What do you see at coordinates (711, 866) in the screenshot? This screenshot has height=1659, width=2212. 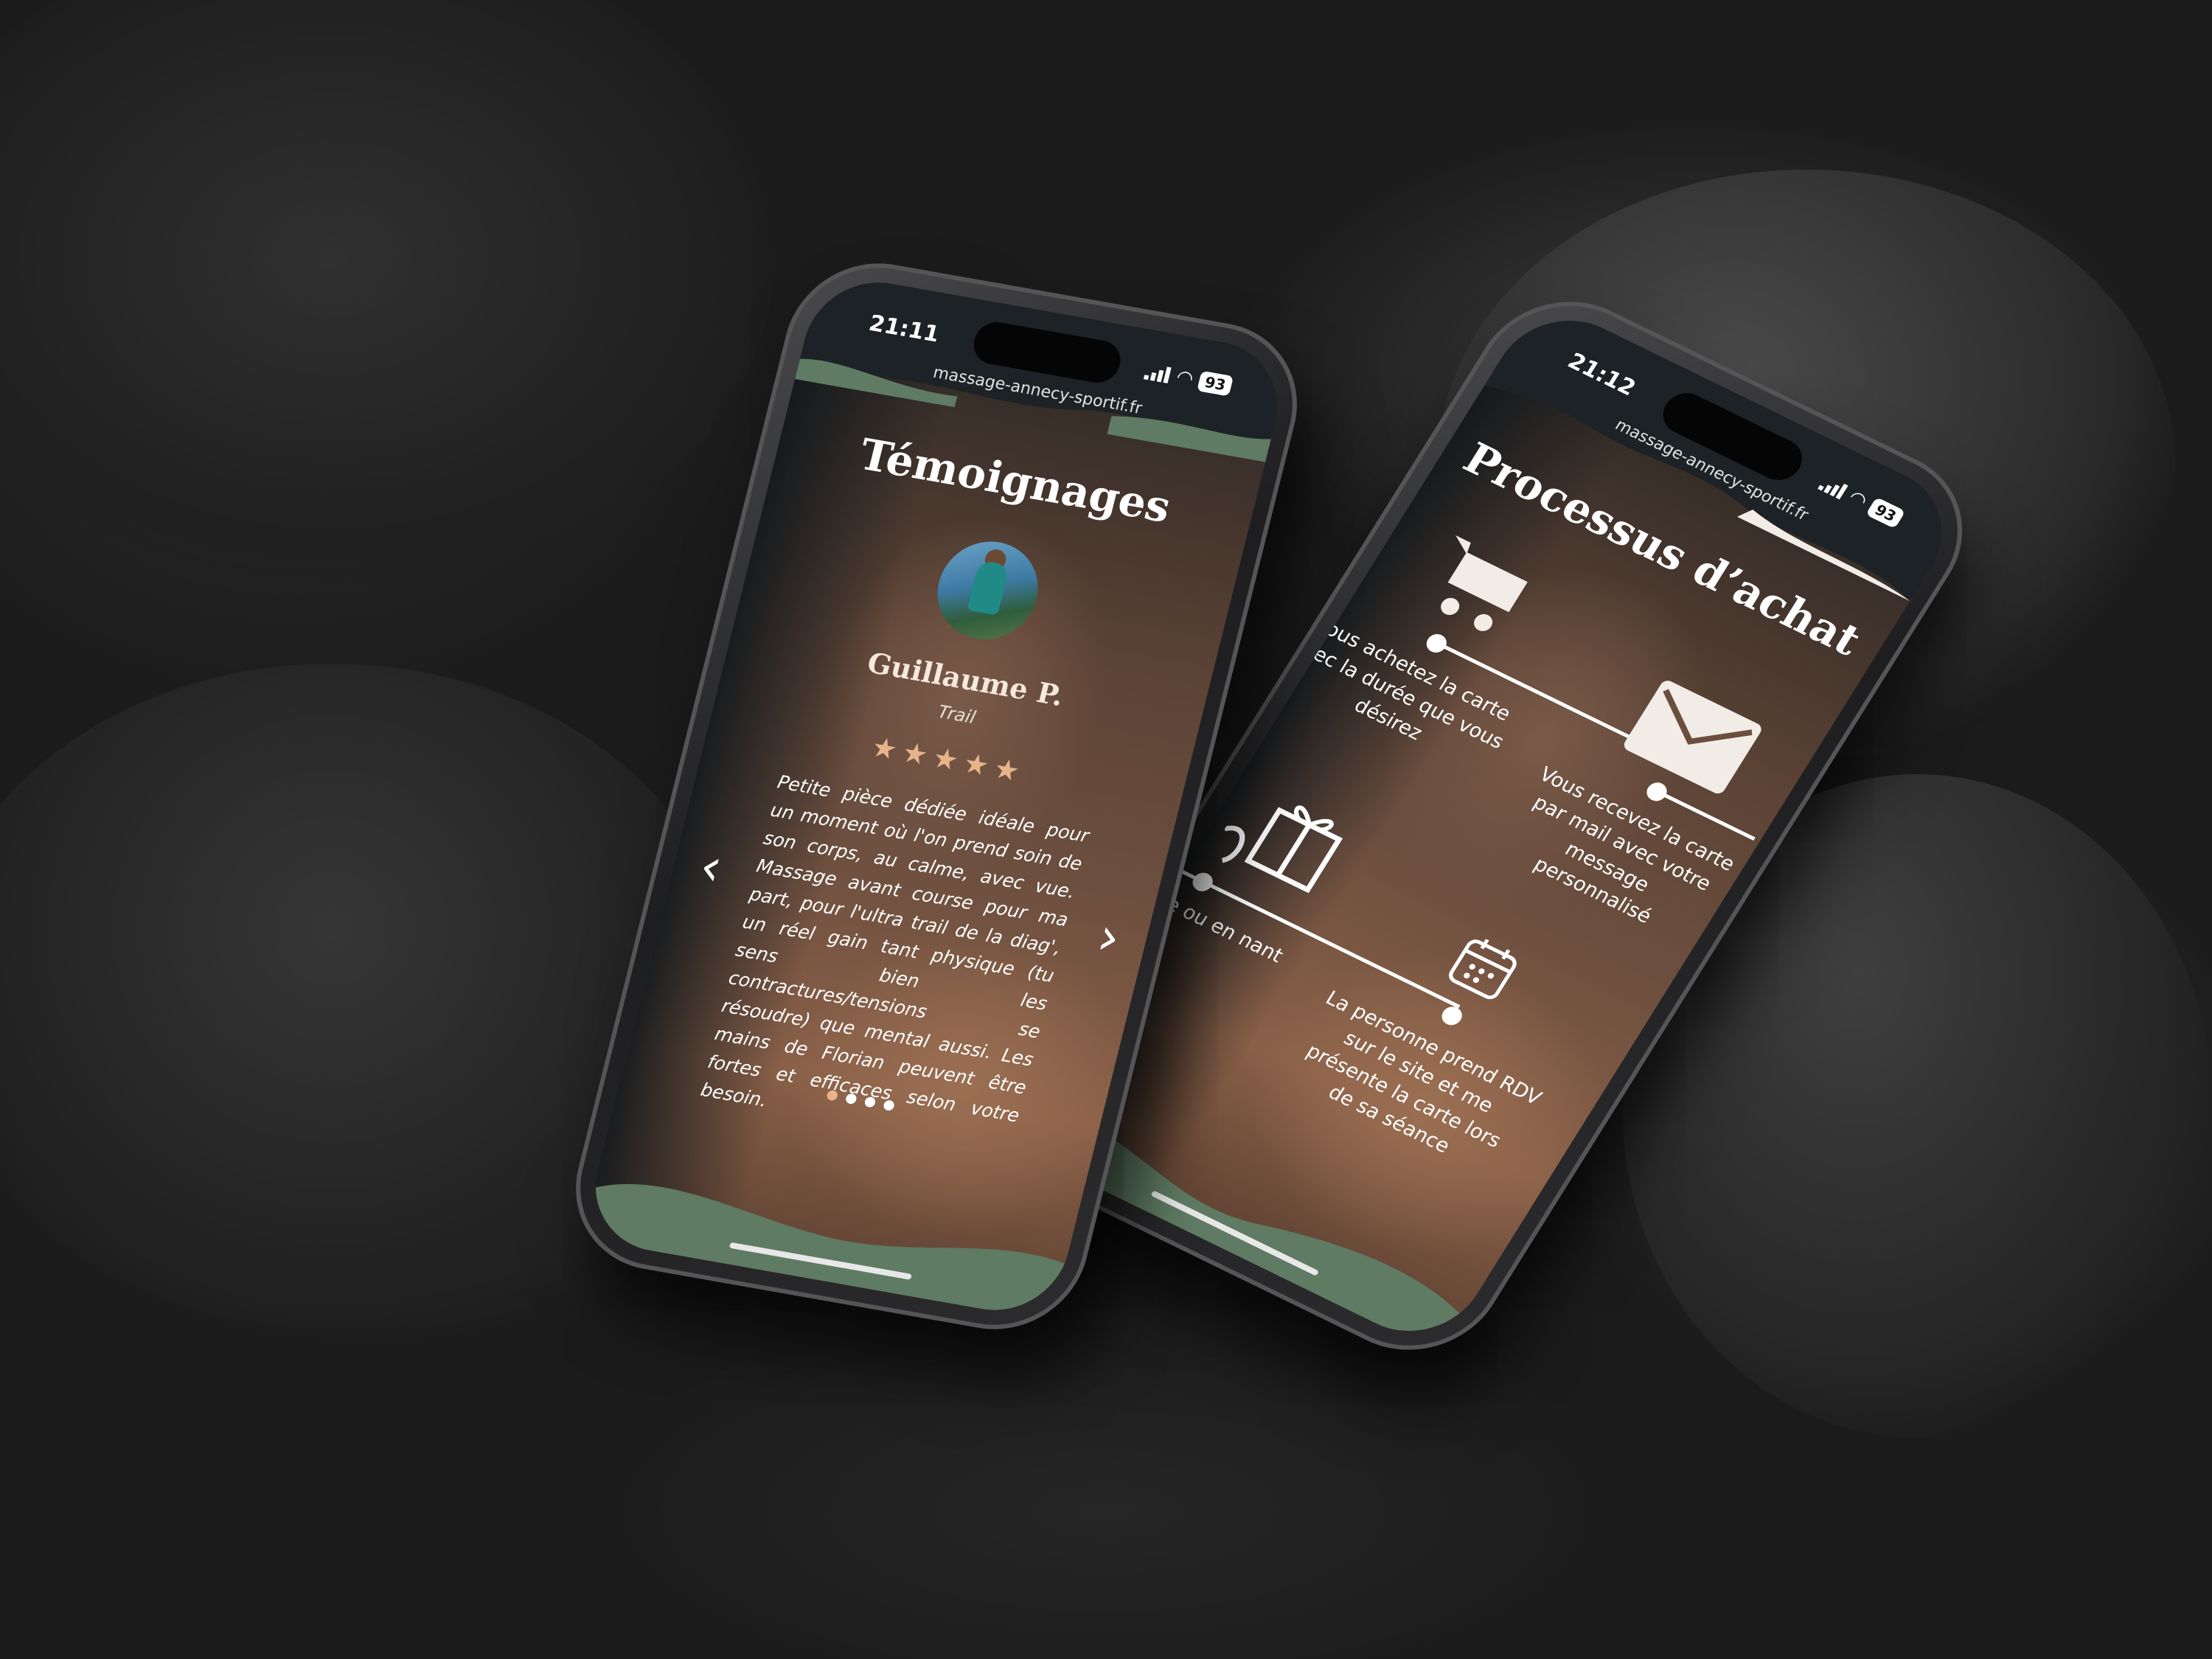 I see `carousel-prev-button: ‹` at bounding box center [711, 866].